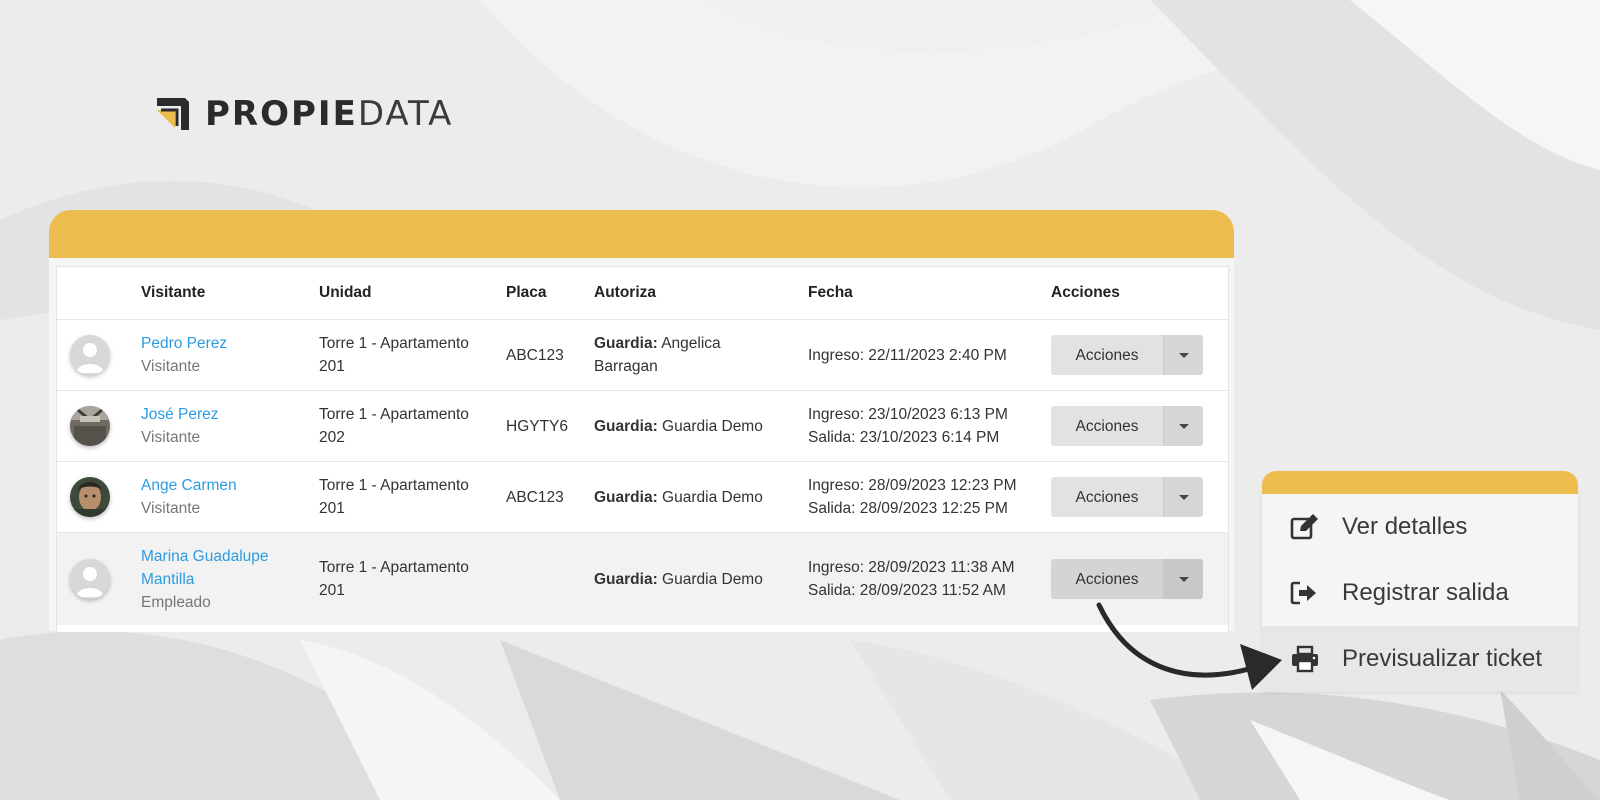  I want to click on header-acciones: Acciones, so click(1139, 293).